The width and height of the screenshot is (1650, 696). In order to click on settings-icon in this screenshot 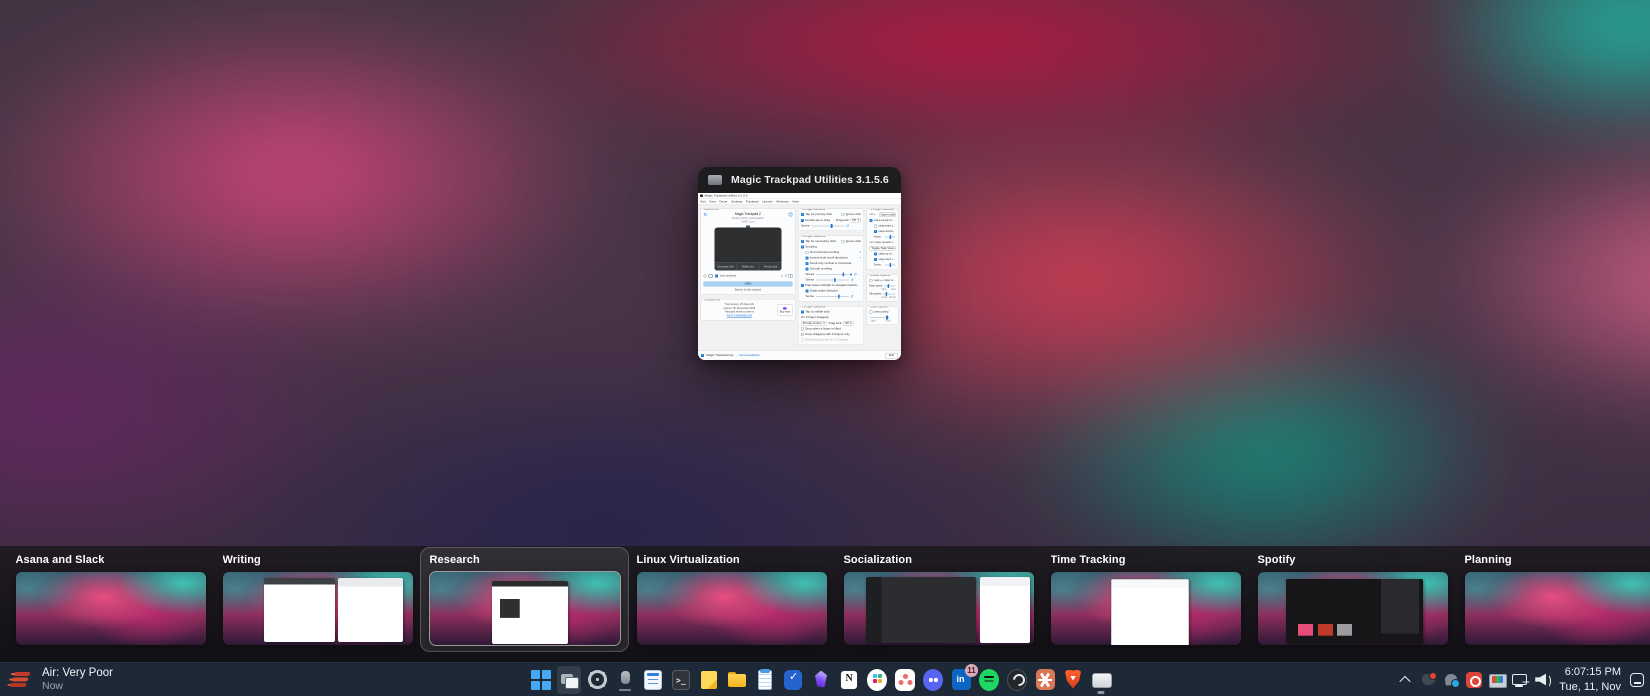, I will do `click(597, 680)`.